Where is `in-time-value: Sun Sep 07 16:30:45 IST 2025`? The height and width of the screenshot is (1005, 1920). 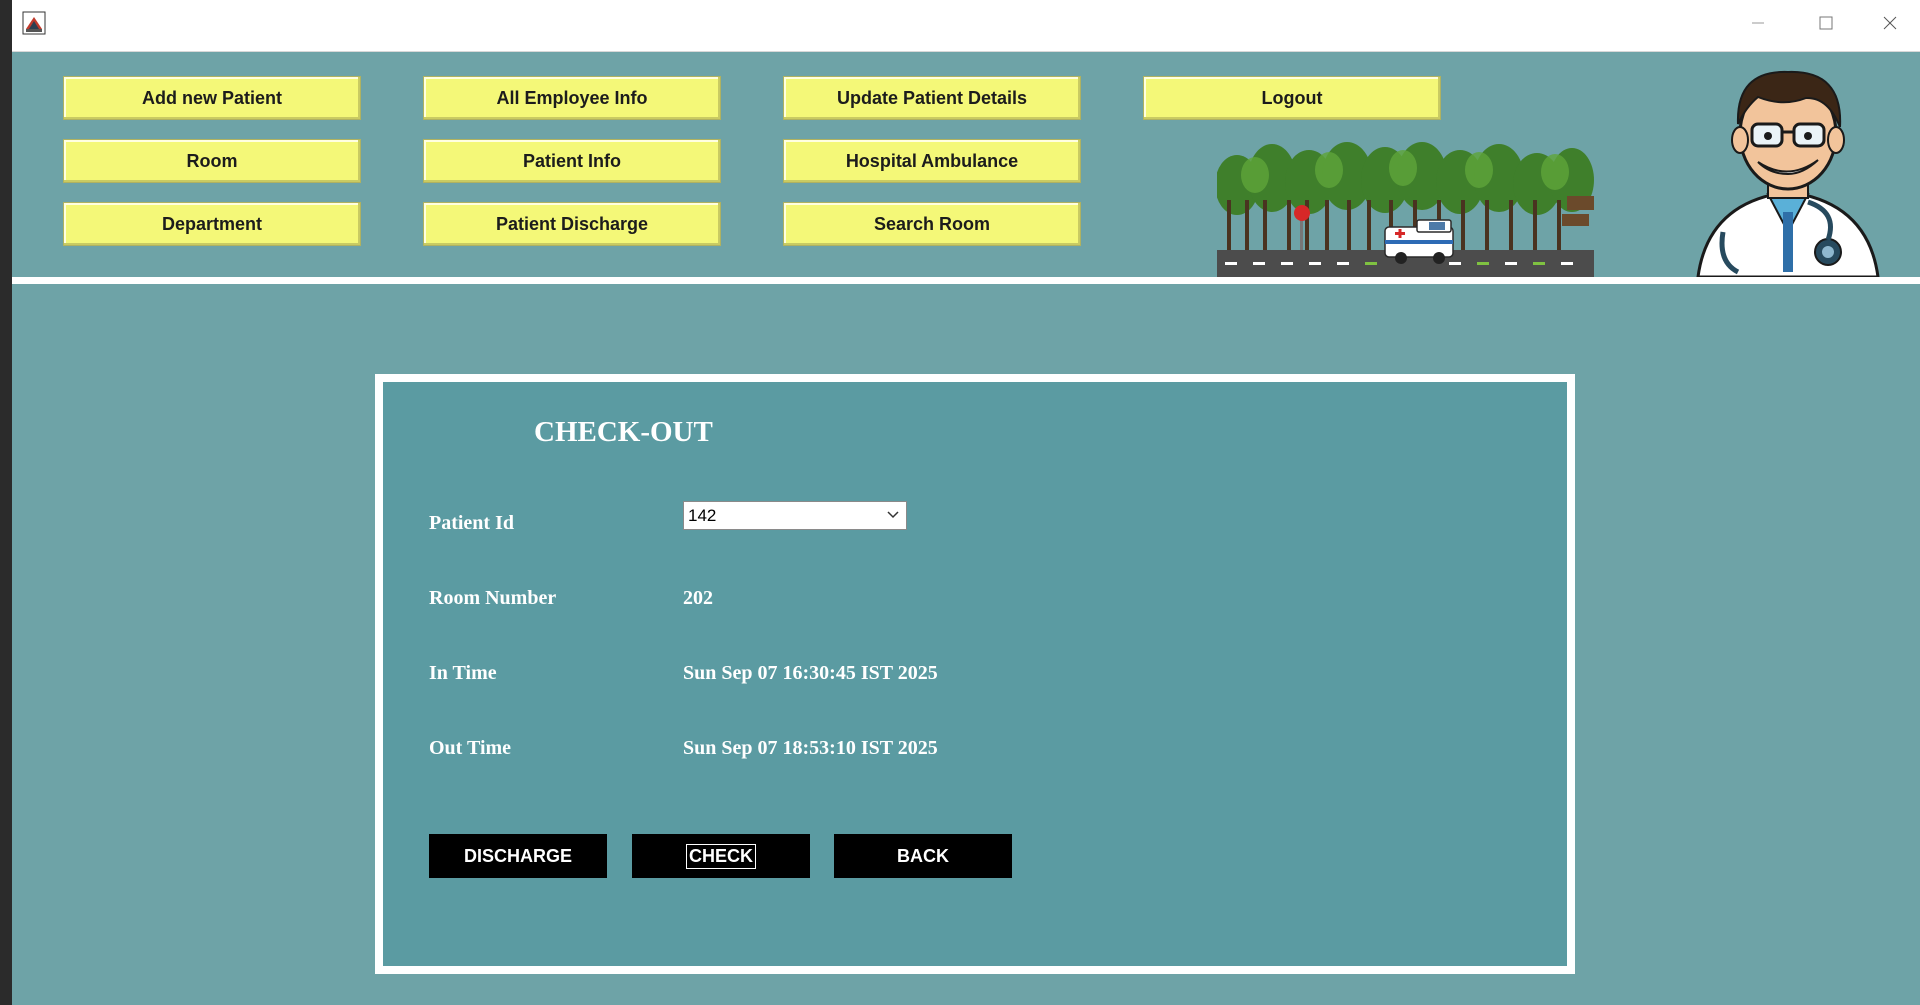 in-time-value: Sun Sep 07 16:30:45 IST 2025 is located at coordinates (810, 673).